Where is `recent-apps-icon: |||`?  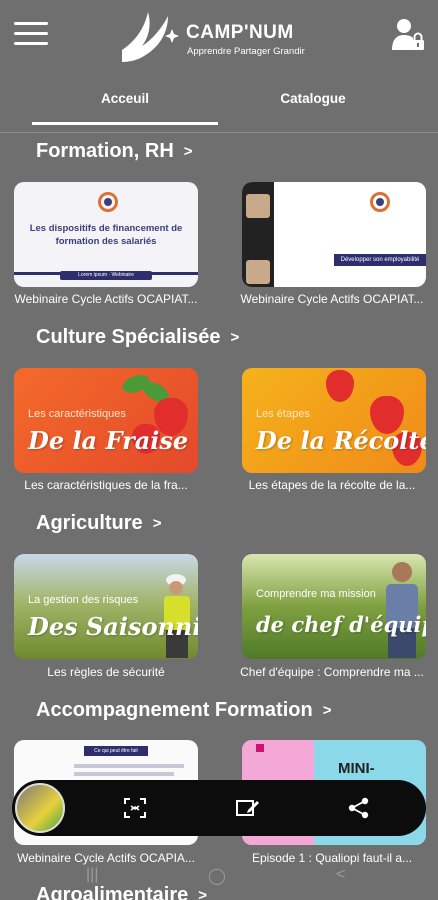
recent-apps-icon: ||| is located at coordinates (92, 875).